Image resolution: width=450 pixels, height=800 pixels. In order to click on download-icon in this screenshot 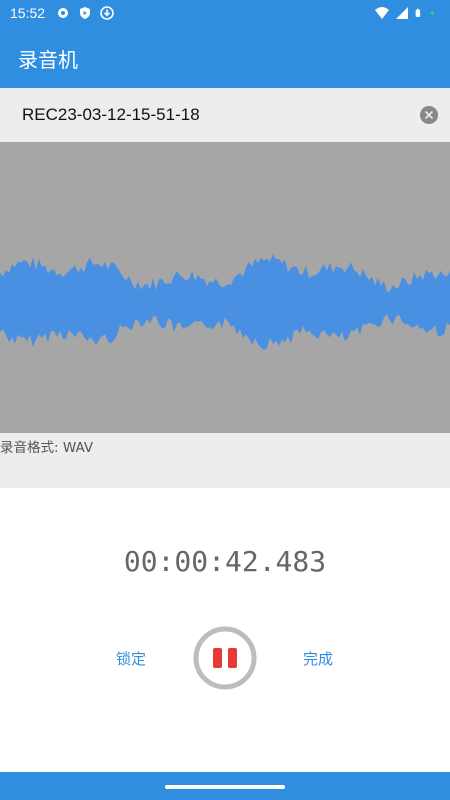, I will do `click(107, 13)`.